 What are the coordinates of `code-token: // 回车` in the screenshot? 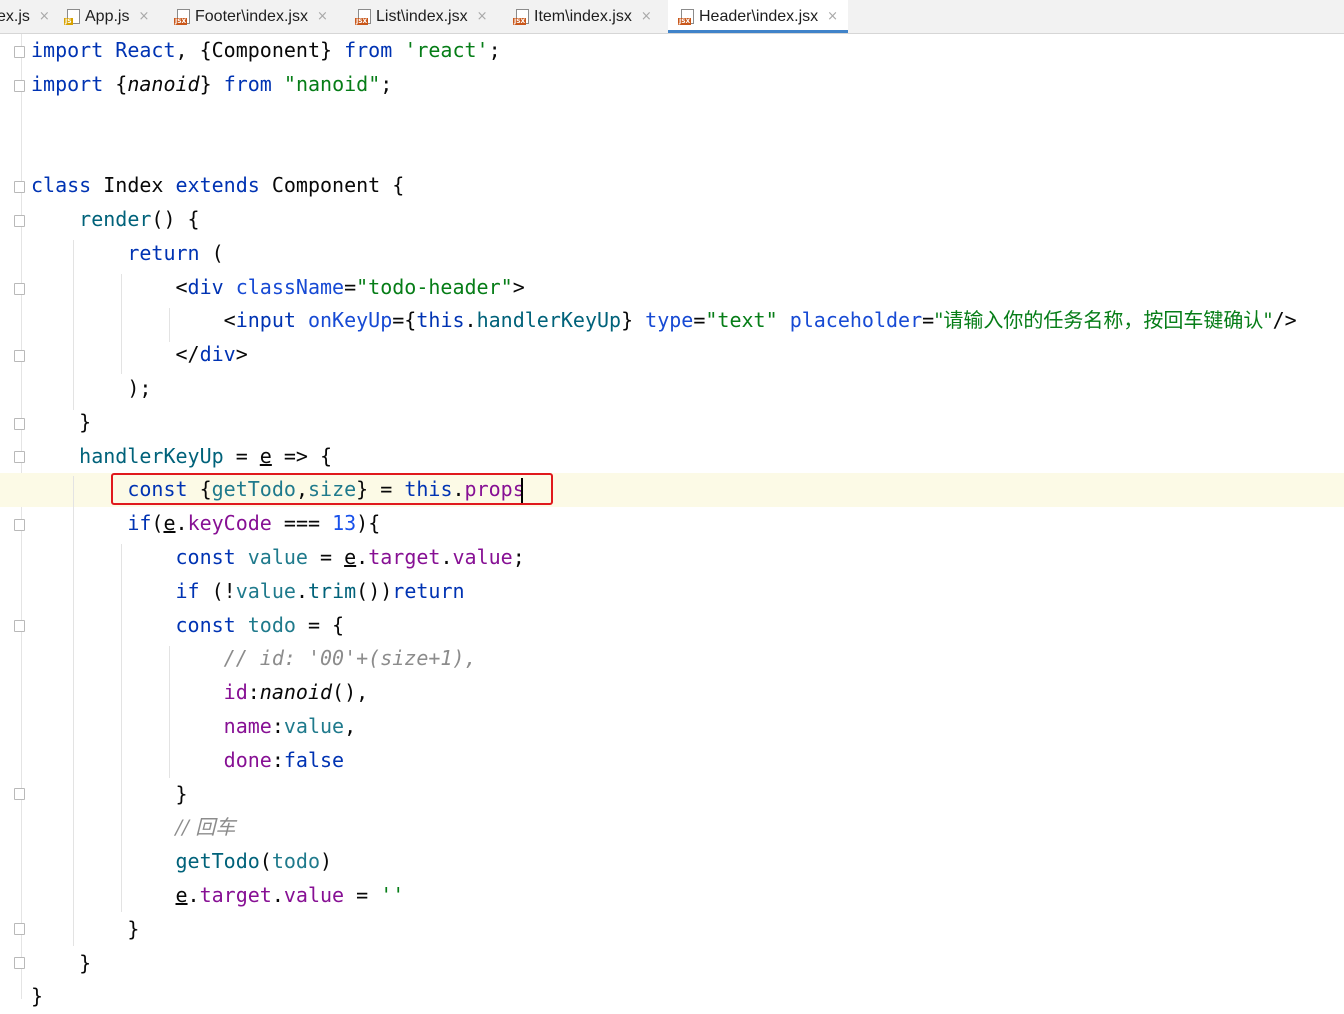 It's located at (205, 827).